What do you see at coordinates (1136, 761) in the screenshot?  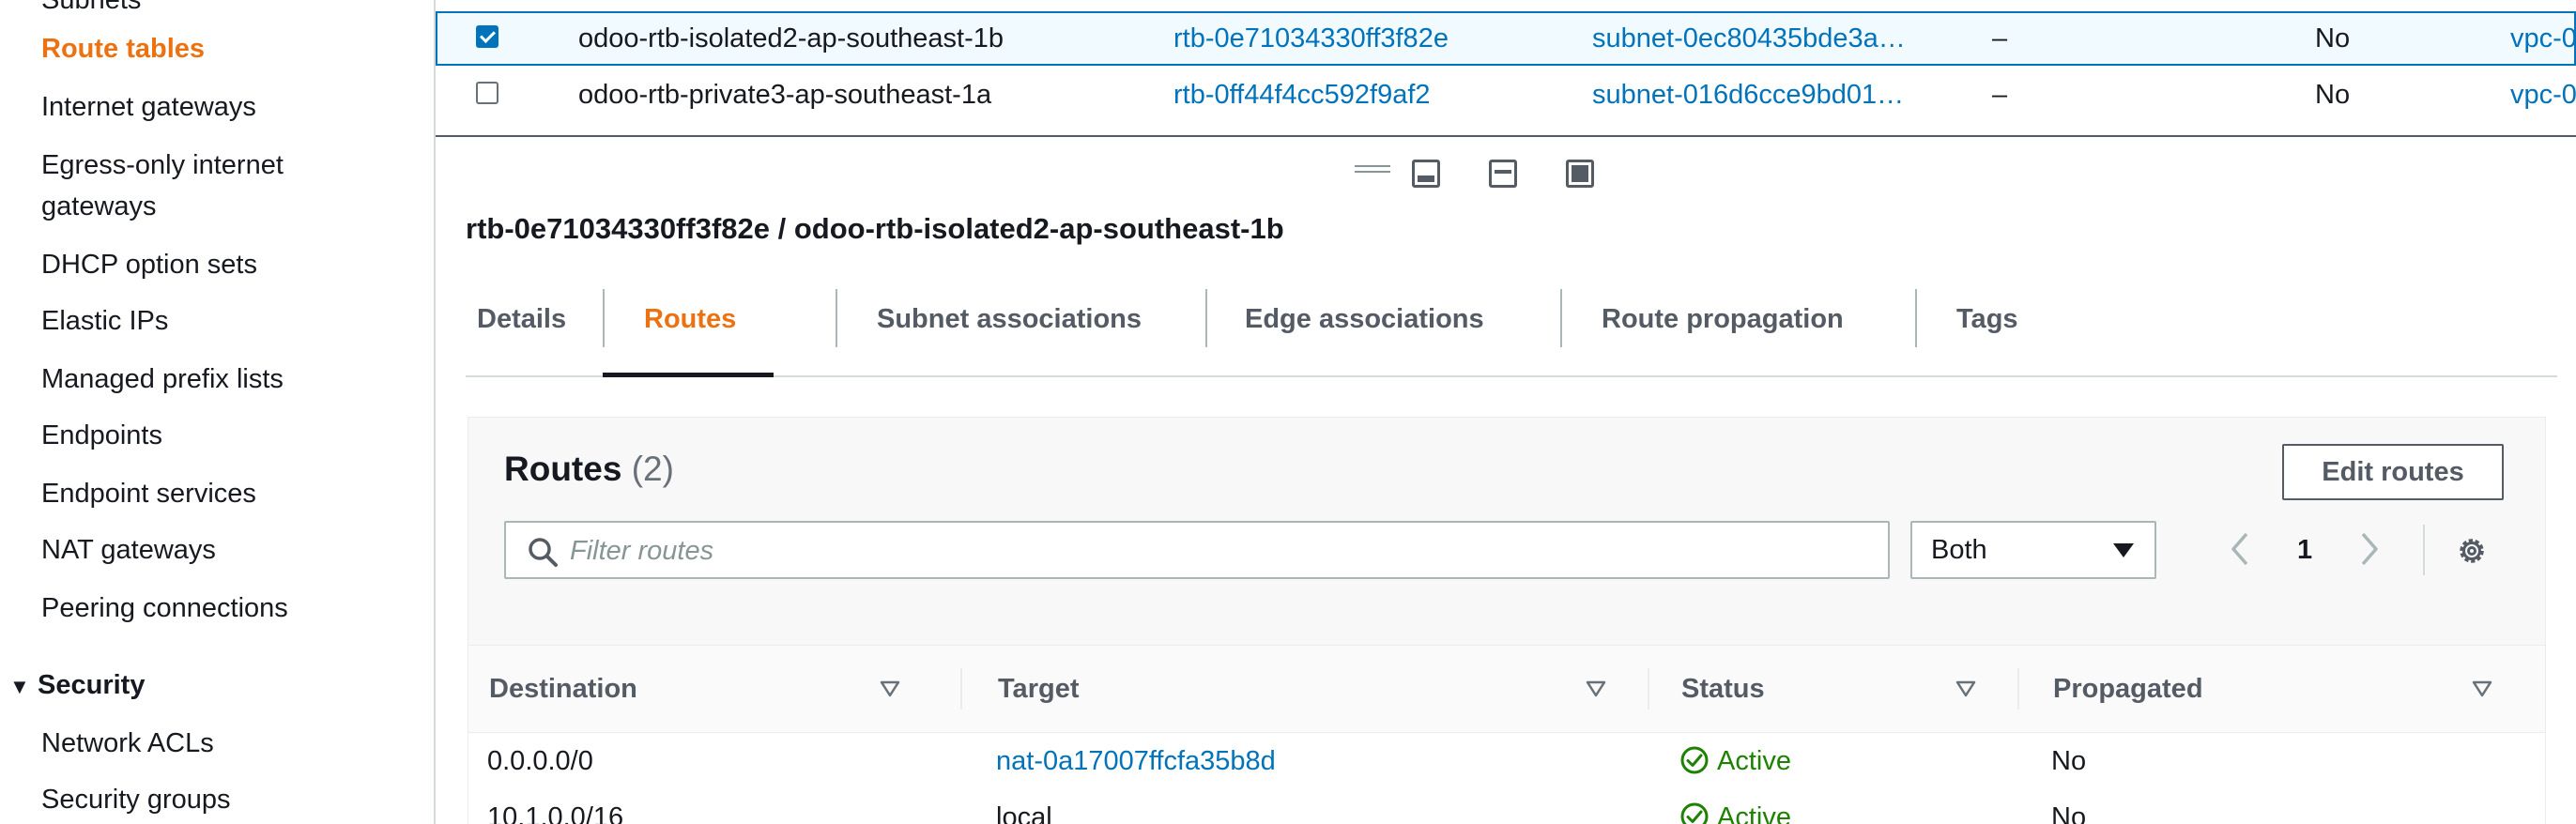 I see `route-target-link: nat-0a17007ffcfa35b8d` at bounding box center [1136, 761].